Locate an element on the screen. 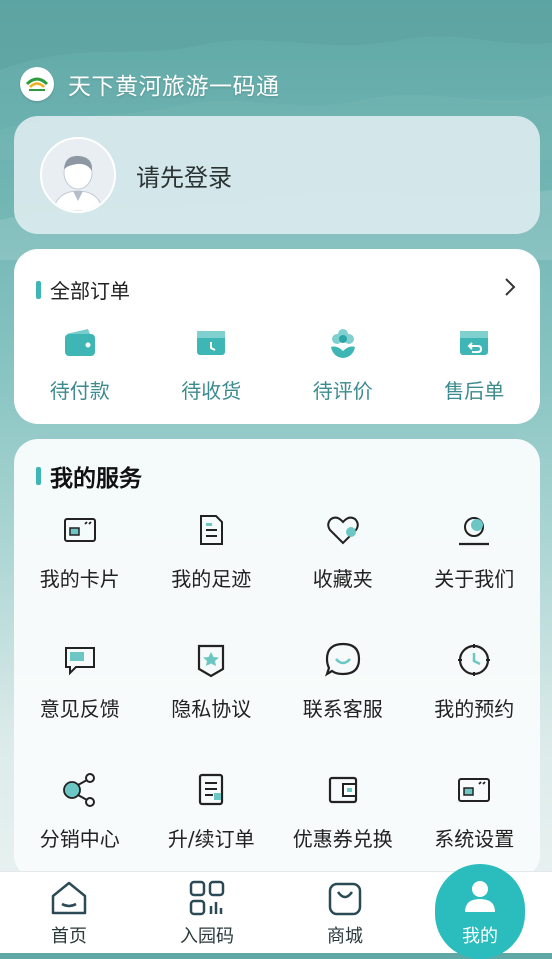 Image resolution: width=552 pixels, height=959 pixels. service-label: 我的预约 is located at coordinates (474, 709).